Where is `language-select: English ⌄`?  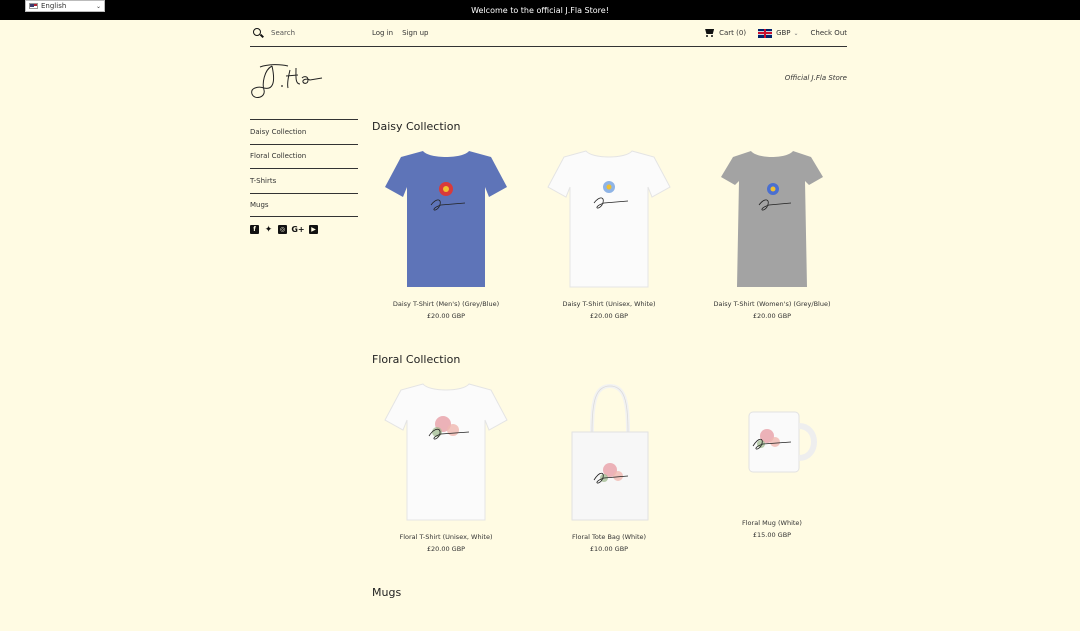
language-select: English ⌄ is located at coordinates (65, 6).